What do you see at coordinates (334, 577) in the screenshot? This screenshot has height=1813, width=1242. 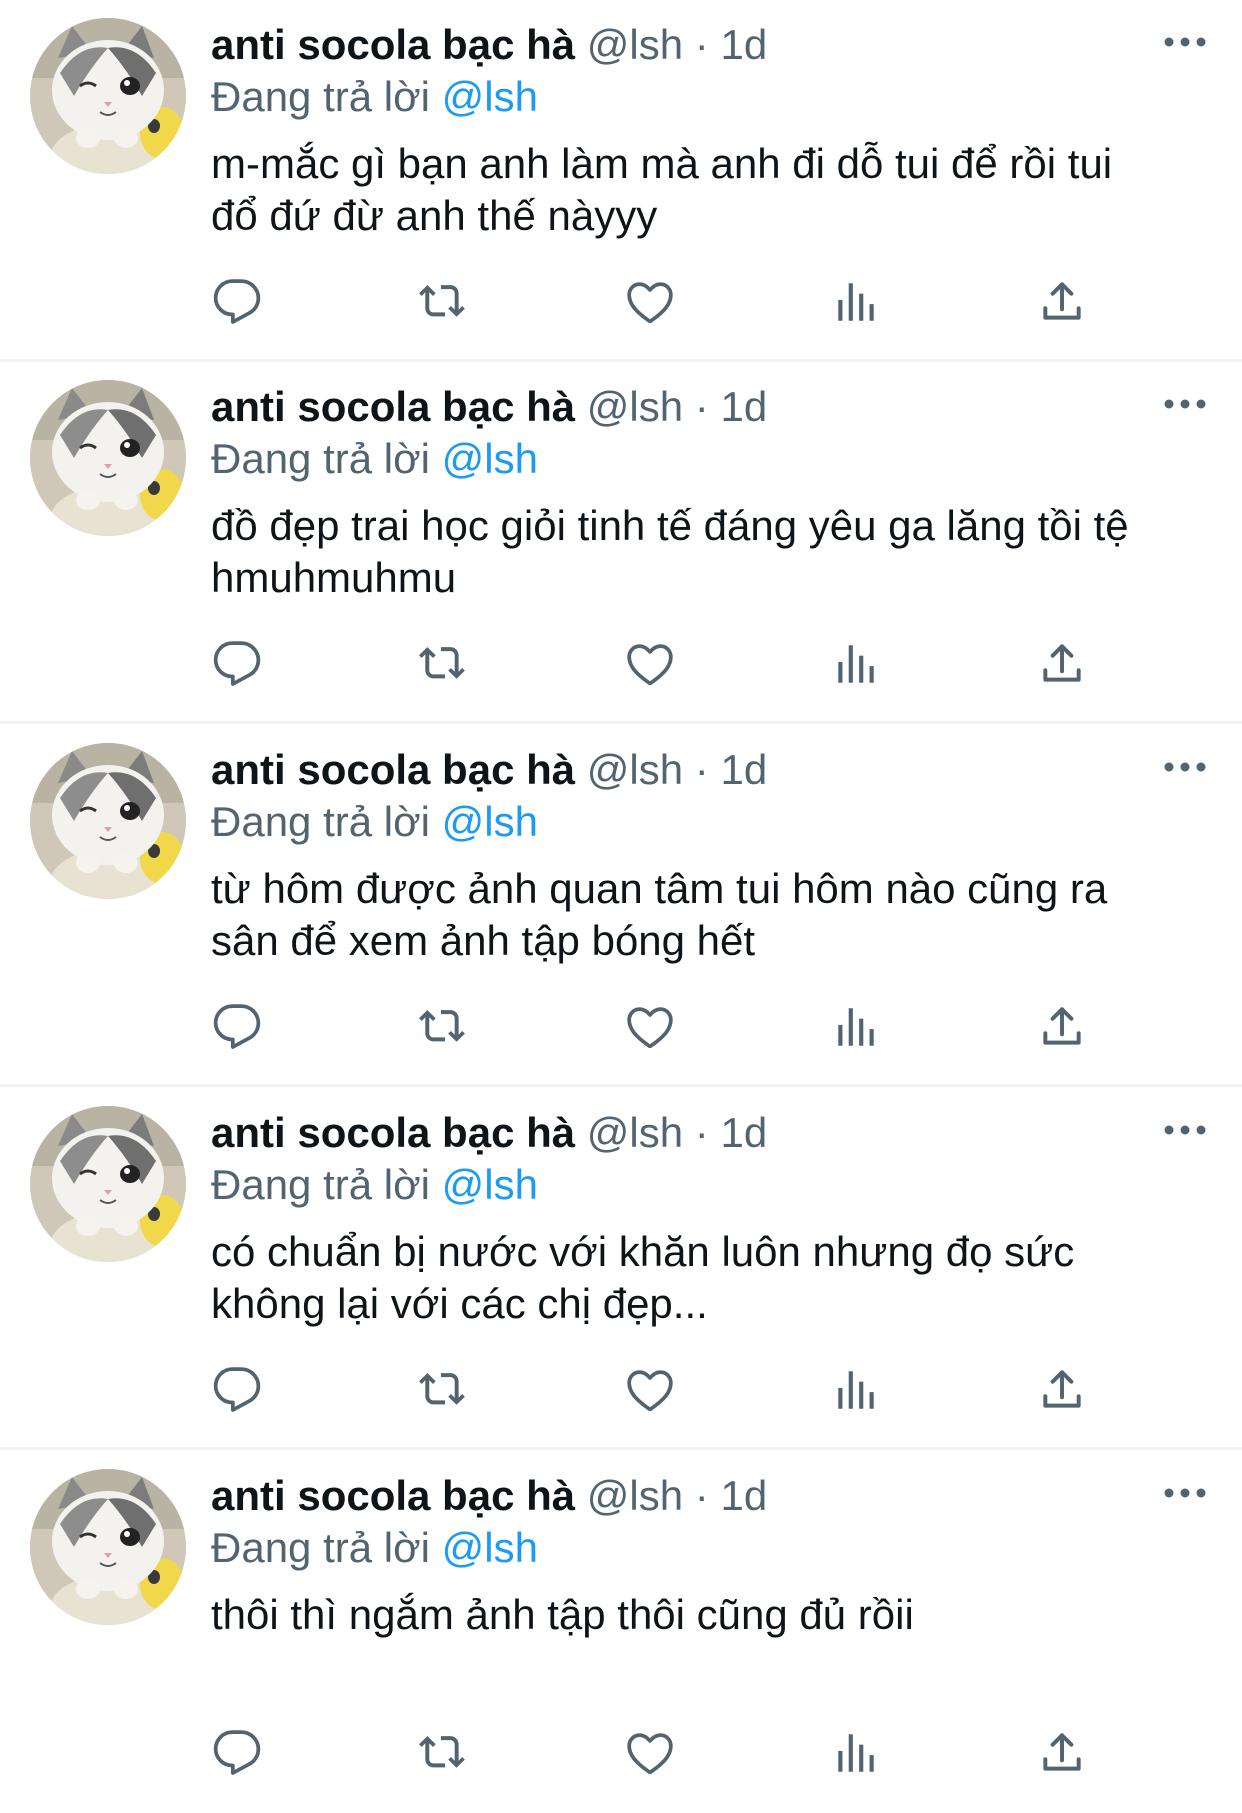 I see `tweet-text-line: hmuhmuhmu` at bounding box center [334, 577].